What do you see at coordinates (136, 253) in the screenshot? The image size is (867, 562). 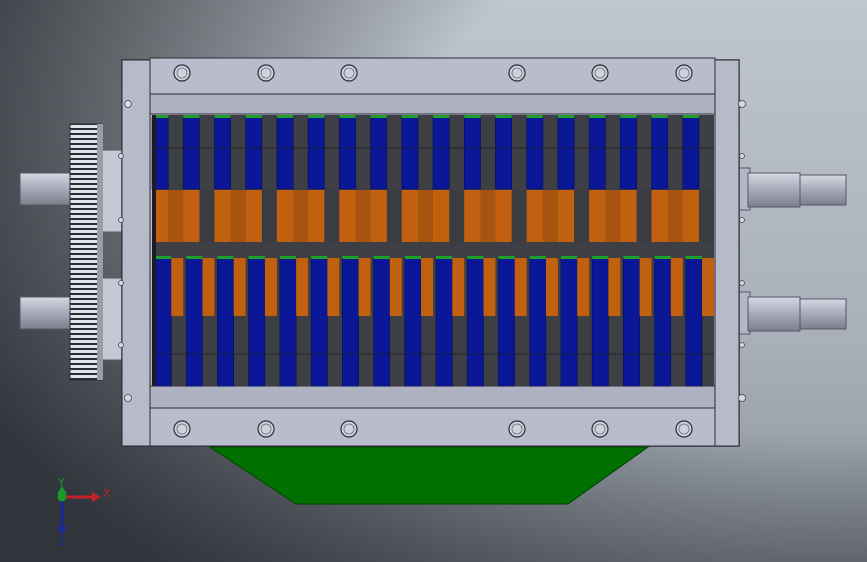 I see `housing-left-plate` at bounding box center [136, 253].